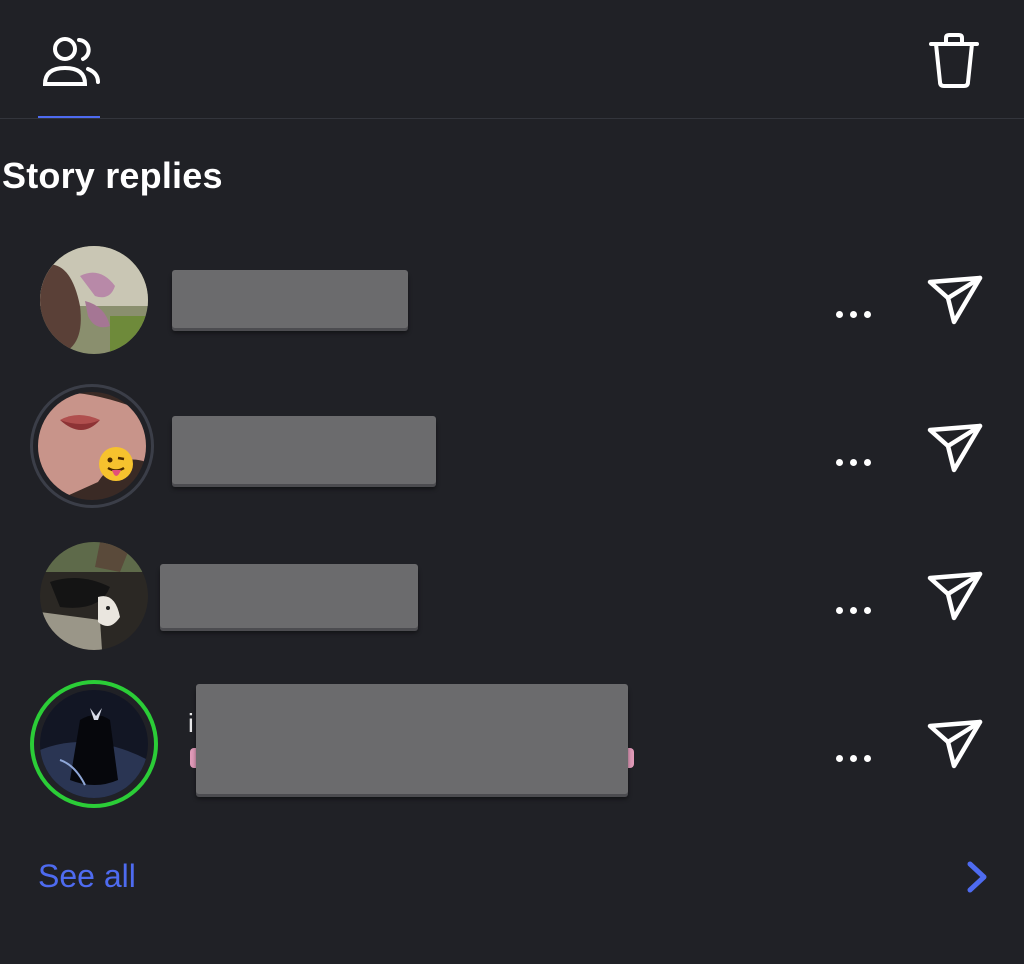 Image resolution: width=1024 pixels, height=964 pixels. What do you see at coordinates (87, 876) in the screenshot?
I see `see-all-link: See all` at bounding box center [87, 876].